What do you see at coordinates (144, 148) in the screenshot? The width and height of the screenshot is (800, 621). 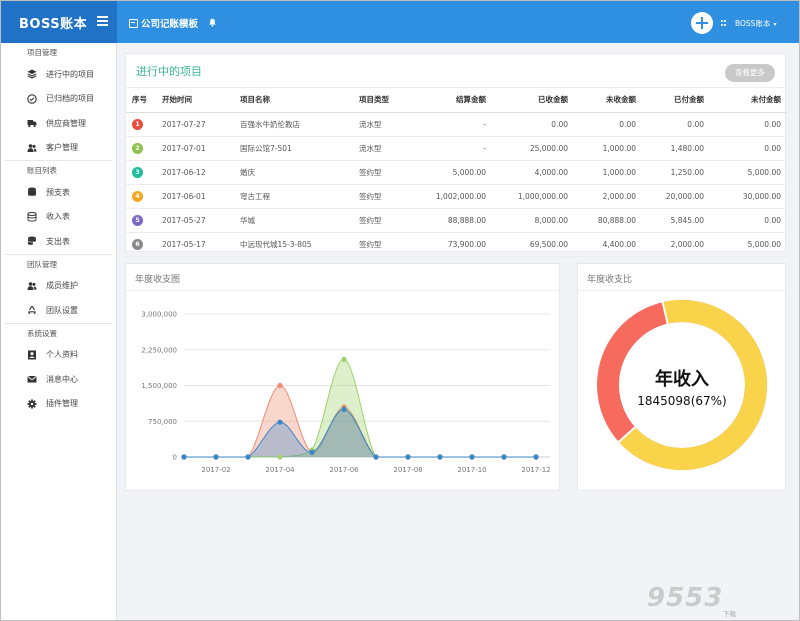 I see `row-index-cell: 2` at bounding box center [144, 148].